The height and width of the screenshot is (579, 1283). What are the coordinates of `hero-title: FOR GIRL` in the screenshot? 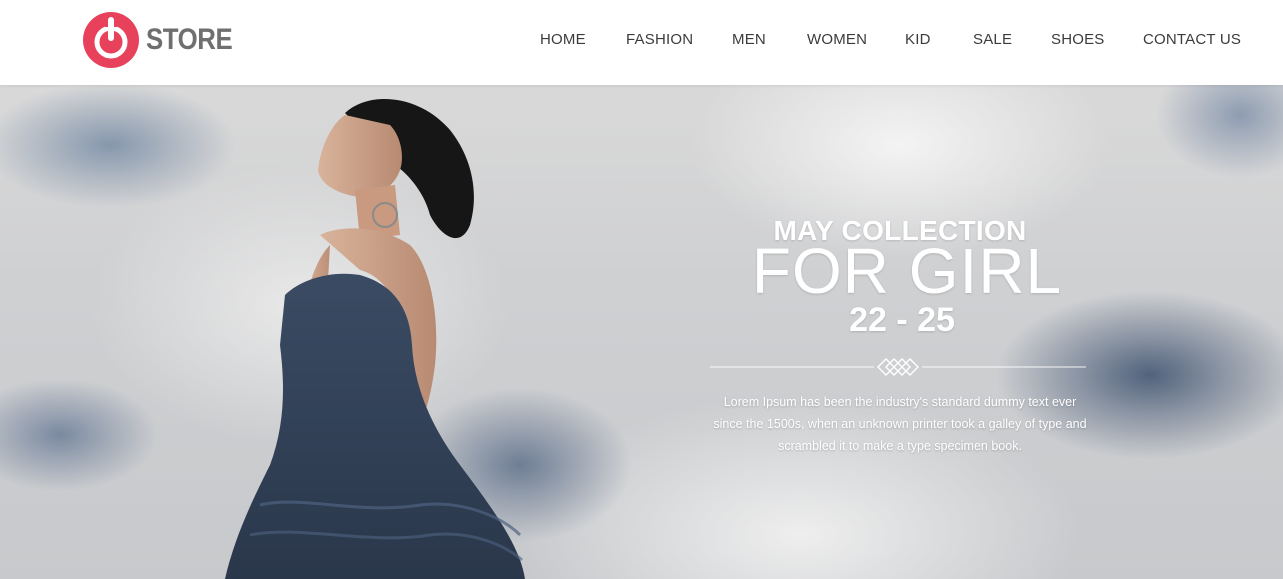 It's located at (907, 271).